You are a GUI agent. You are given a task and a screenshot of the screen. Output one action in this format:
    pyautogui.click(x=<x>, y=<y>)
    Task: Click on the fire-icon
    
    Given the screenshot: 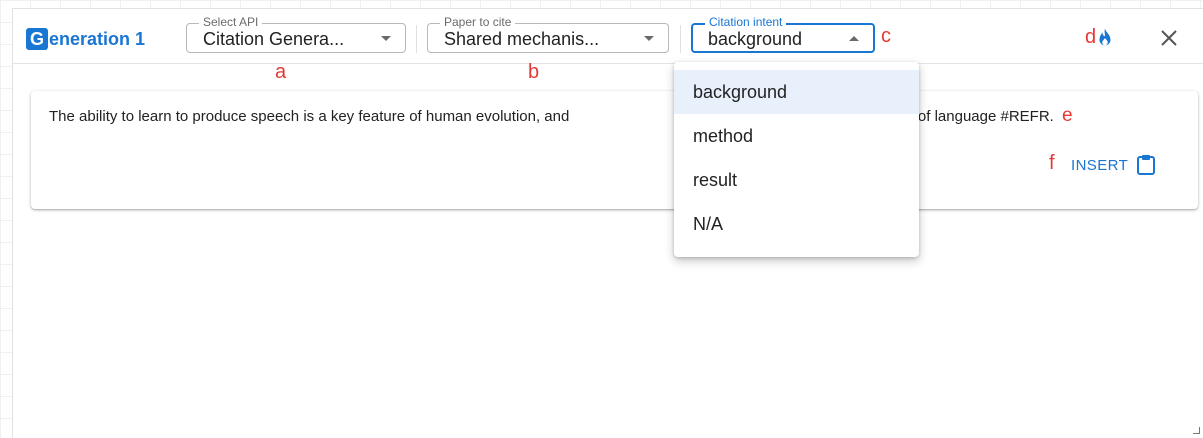 What is the action you would take?
    pyautogui.click(x=1105, y=38)
    